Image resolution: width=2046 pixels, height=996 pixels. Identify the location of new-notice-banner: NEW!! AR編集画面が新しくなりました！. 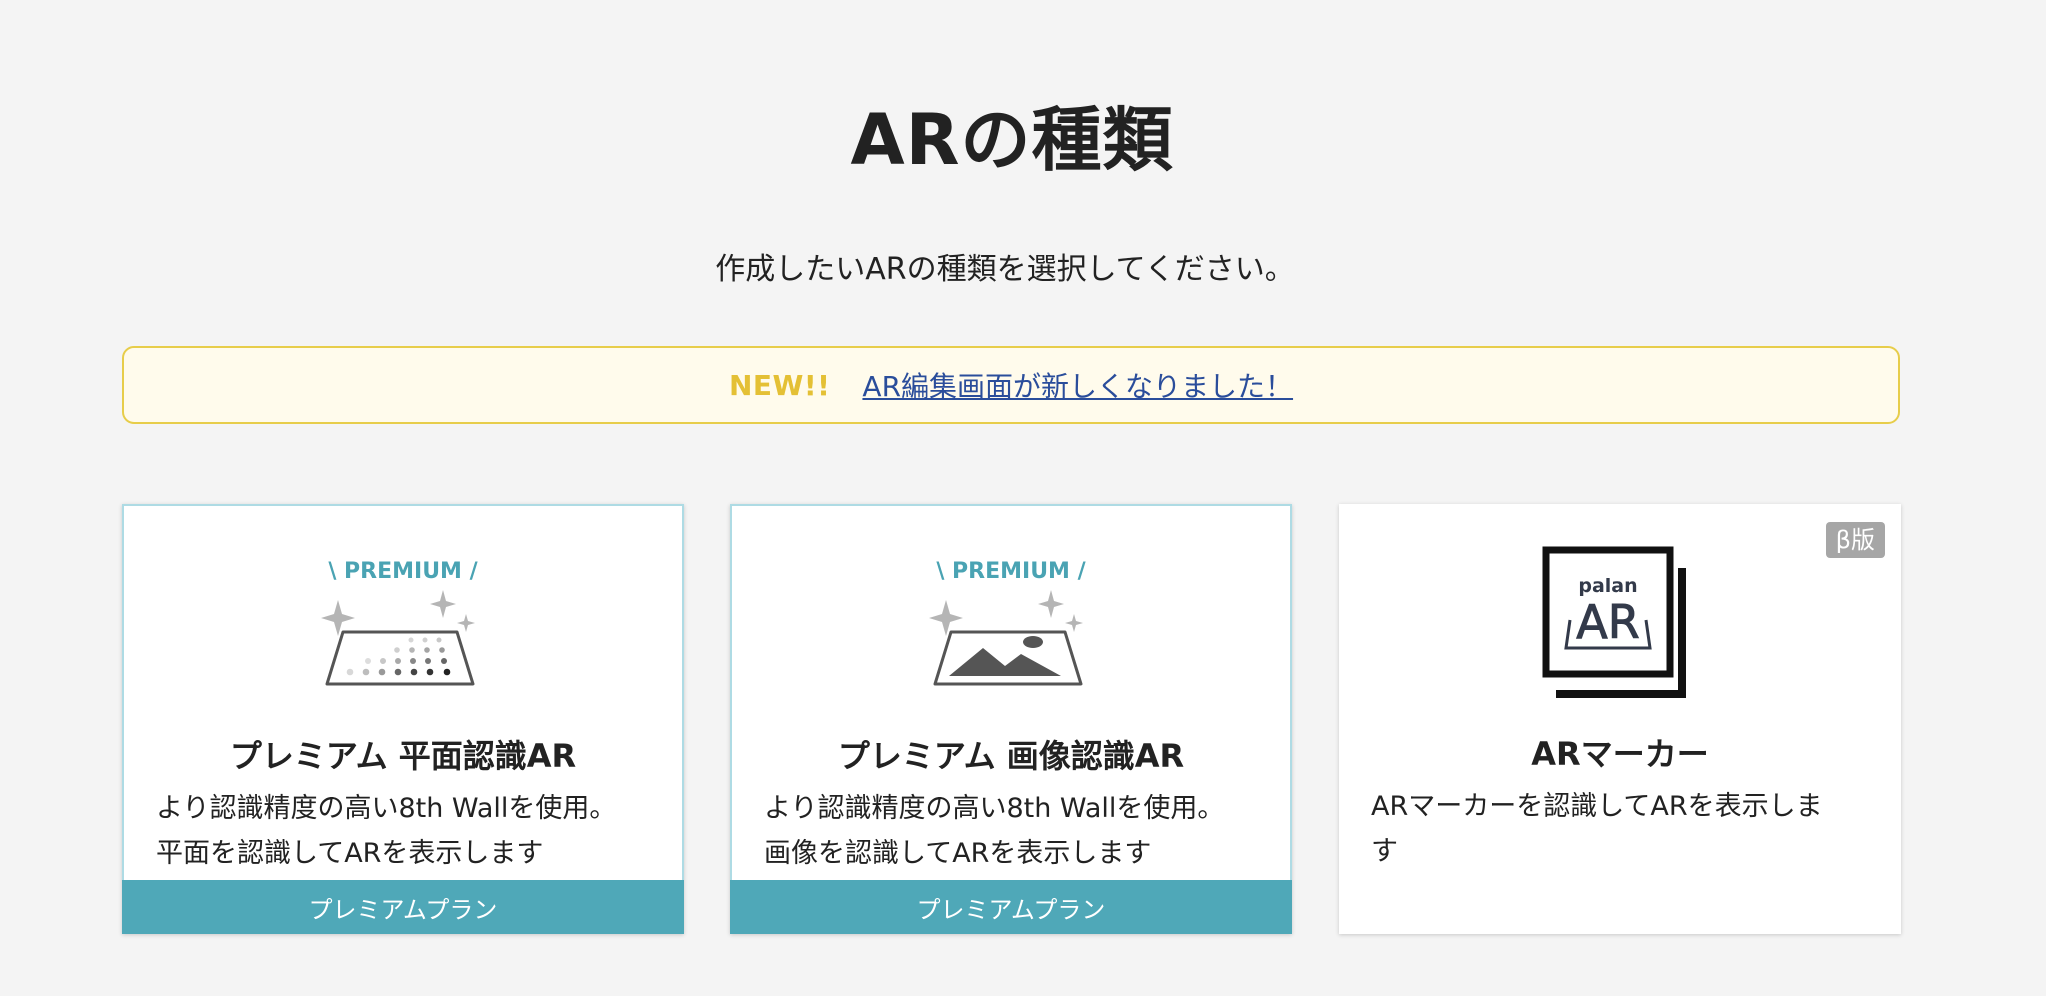
(1011, 385).